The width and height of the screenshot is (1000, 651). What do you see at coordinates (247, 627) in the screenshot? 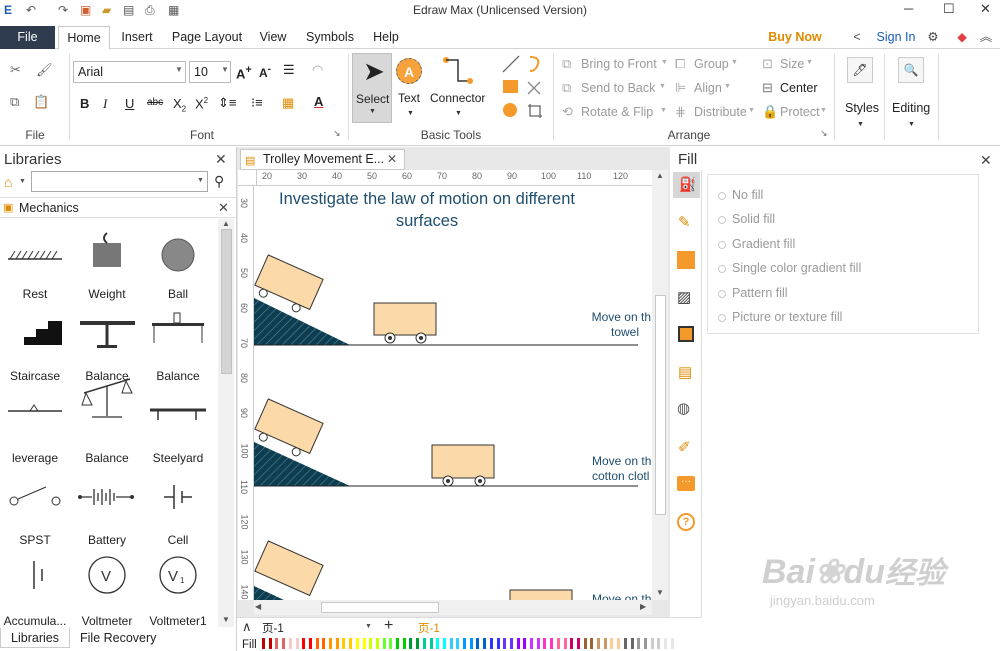
I see `chevron-up-icon: ∧` at bounding box center [247, 627].